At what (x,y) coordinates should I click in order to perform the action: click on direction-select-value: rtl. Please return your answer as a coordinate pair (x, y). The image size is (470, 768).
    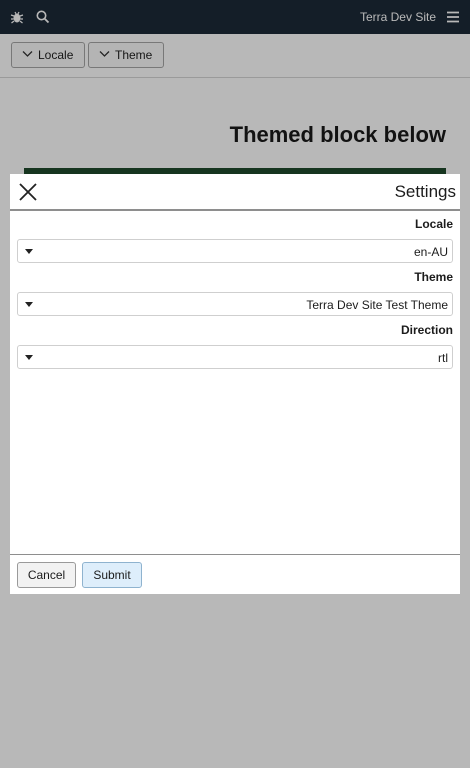
    Looking at the image, I should click on (443, 358).